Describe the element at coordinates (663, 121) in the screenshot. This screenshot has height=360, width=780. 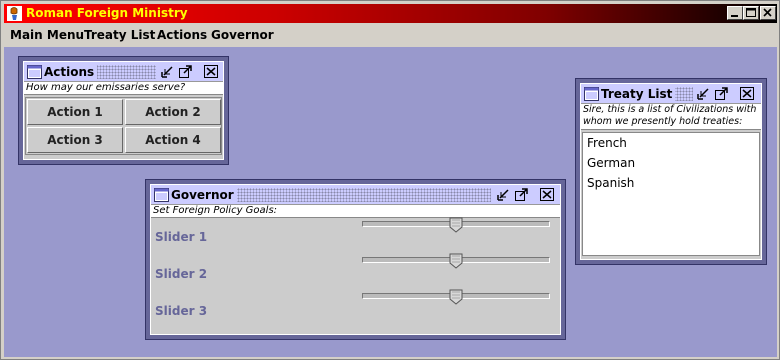
I see `treaty-prompt-line-2: whom we presently hold treaties:` at that location.